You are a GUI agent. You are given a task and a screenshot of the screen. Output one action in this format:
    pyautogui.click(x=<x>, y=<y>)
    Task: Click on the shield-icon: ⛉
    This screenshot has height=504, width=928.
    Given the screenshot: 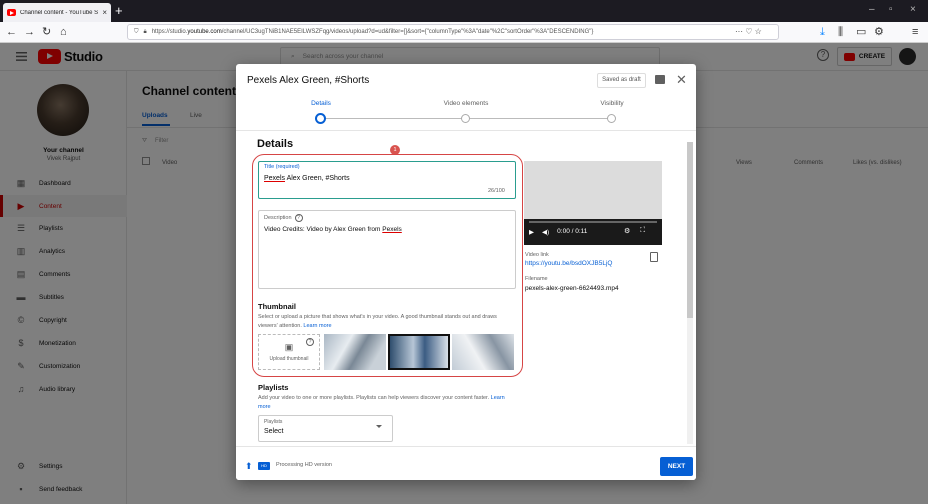 What is the action you would take?
    pyautogui.click(x=136, y=31)
    